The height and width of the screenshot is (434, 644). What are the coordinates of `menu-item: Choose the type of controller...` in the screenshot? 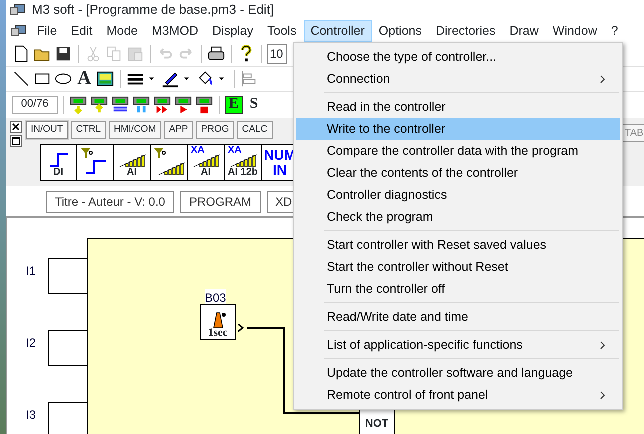 It's located at (458, 57).